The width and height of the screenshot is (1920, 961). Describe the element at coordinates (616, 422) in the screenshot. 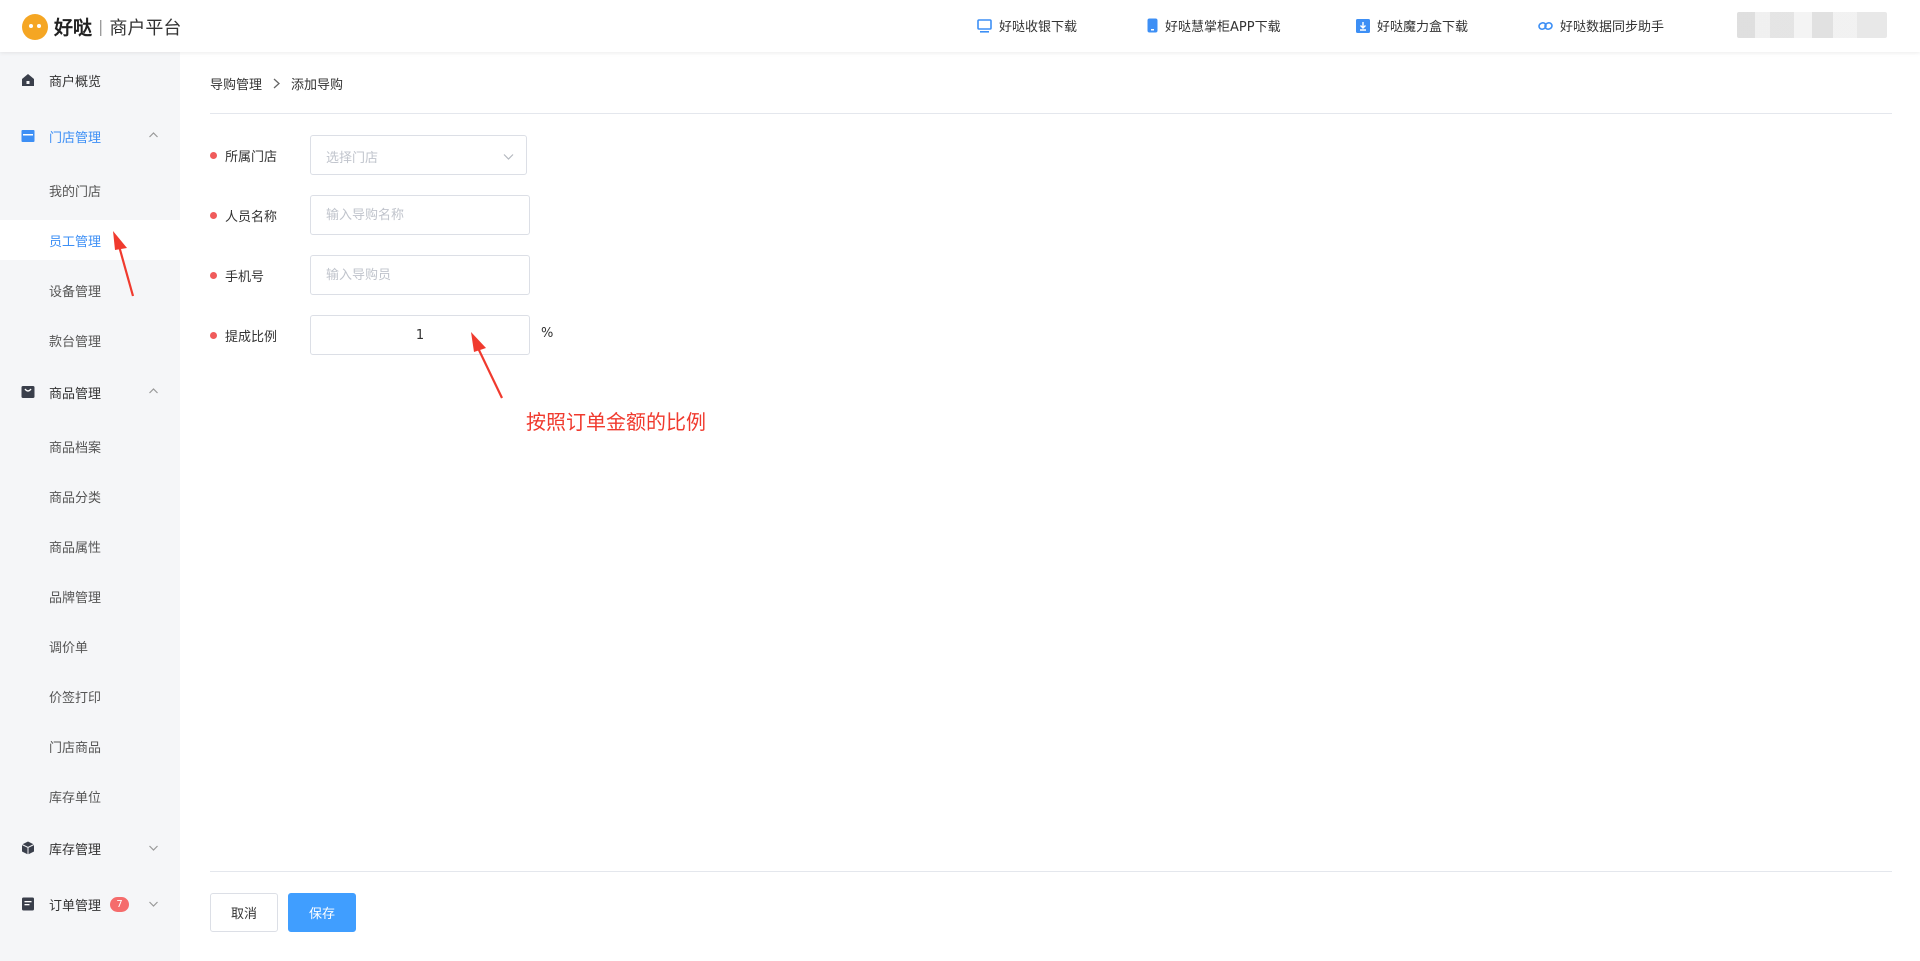

I see `annotation-text: 按照订单金额的比例` at that location.